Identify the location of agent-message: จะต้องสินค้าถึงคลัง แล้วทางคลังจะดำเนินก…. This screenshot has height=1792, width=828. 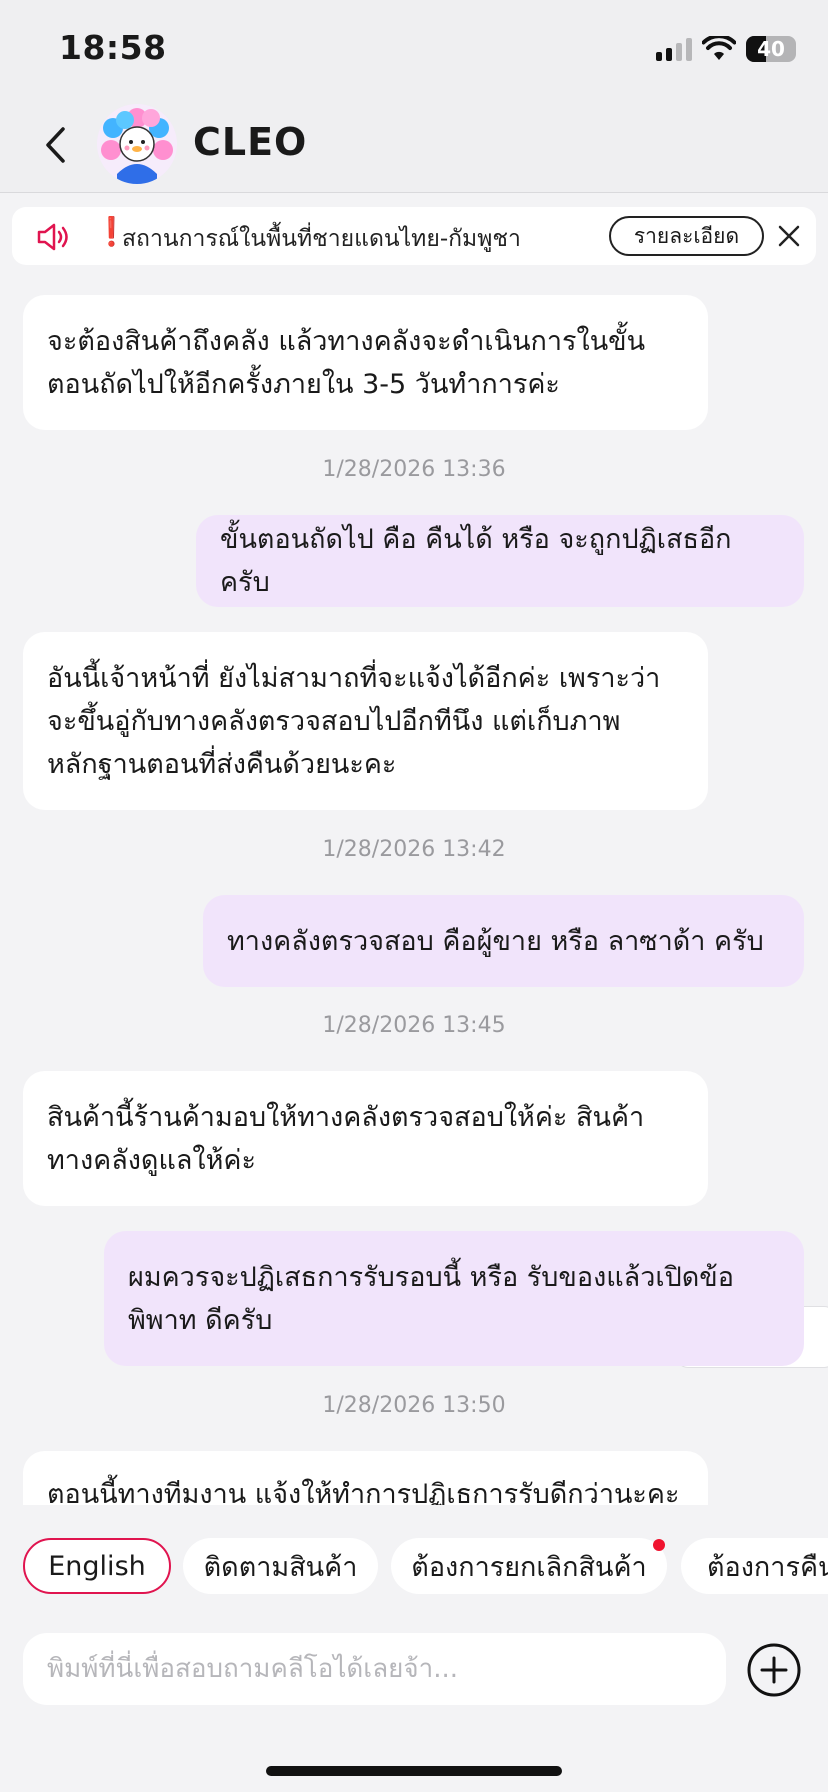
(365, 362).